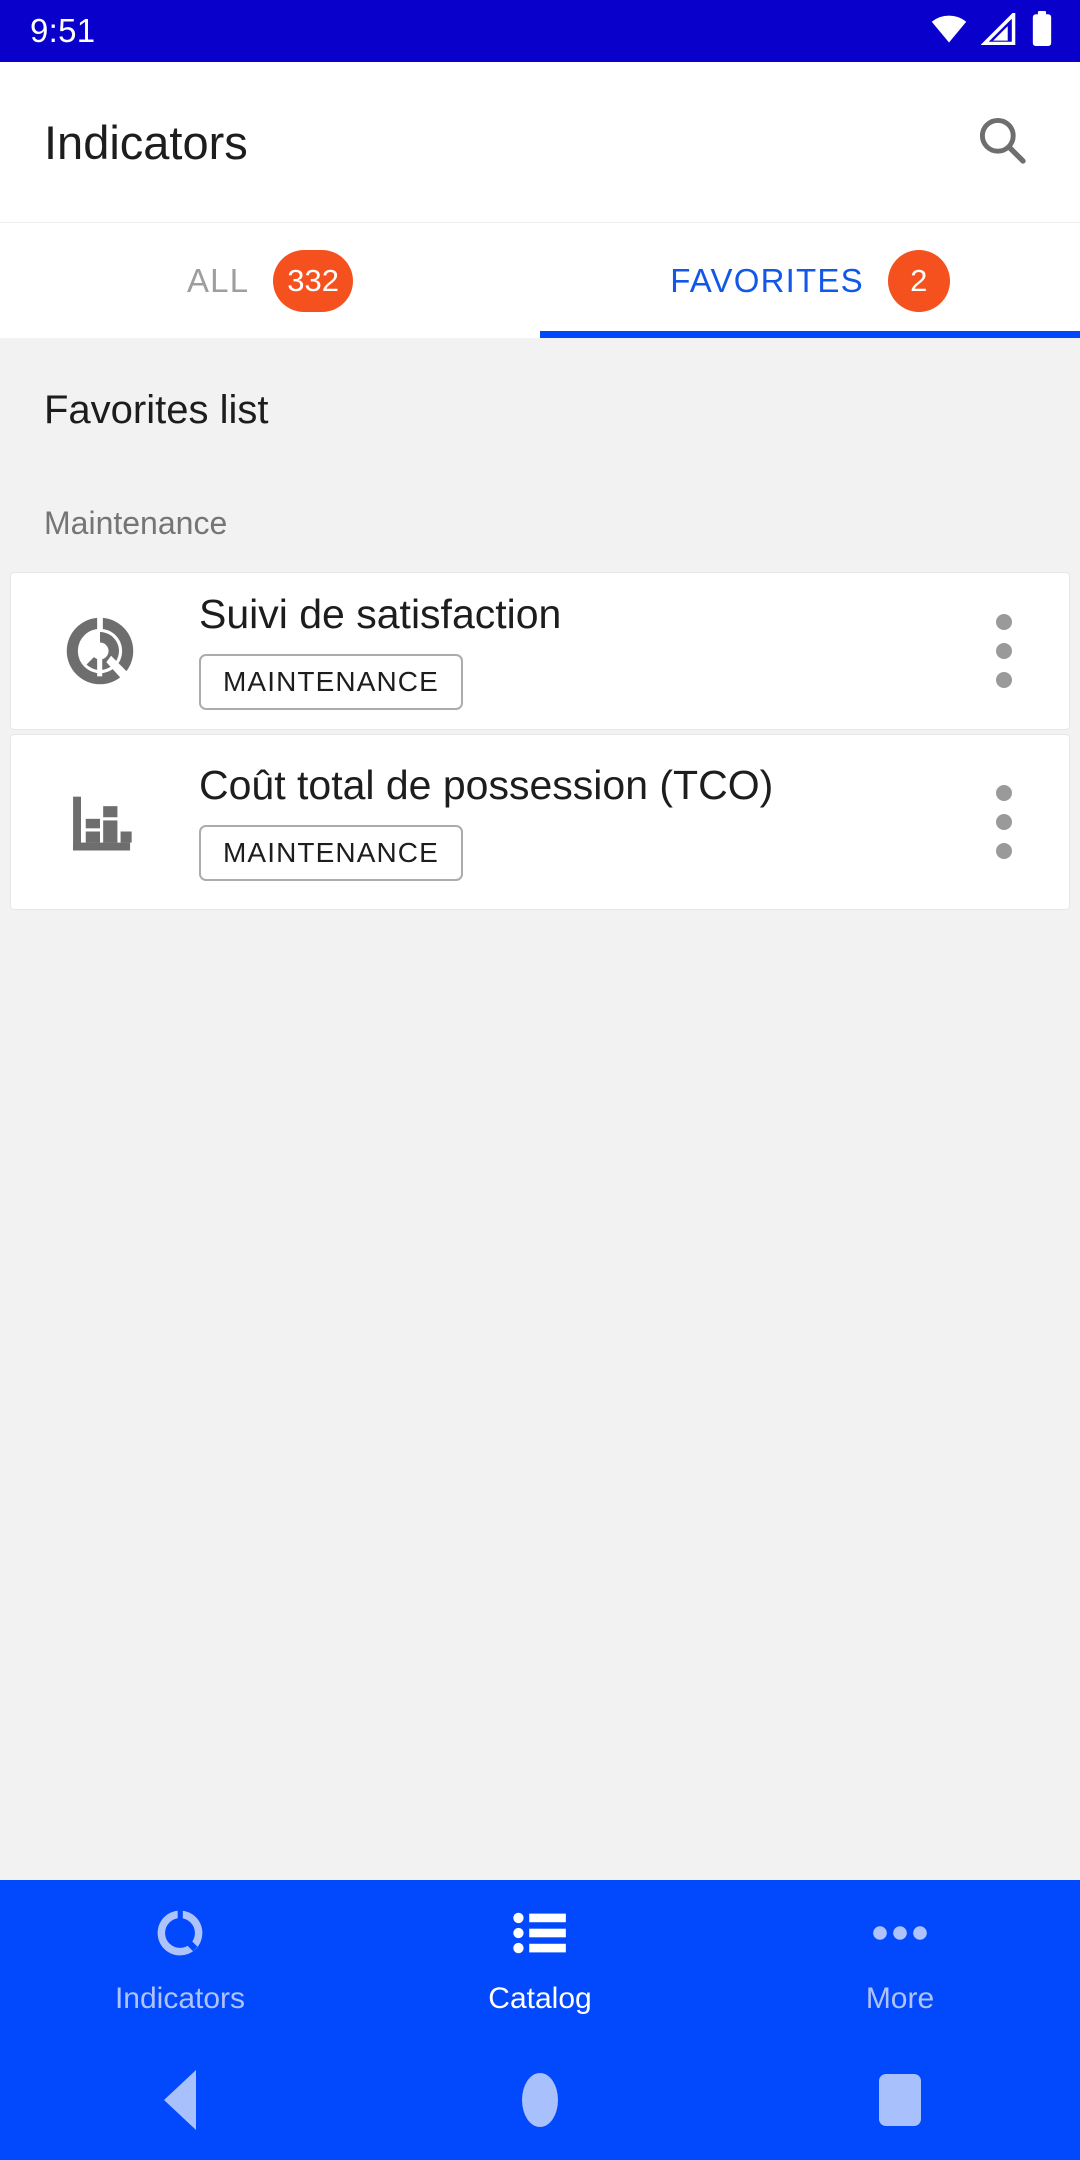 The height and width of the screenshot is (2160, 1080). What do you see at coordinates (156, 410) in the screenshot?
I see `favorites-list-title: Favorites list` at bounding box center [156, 410].